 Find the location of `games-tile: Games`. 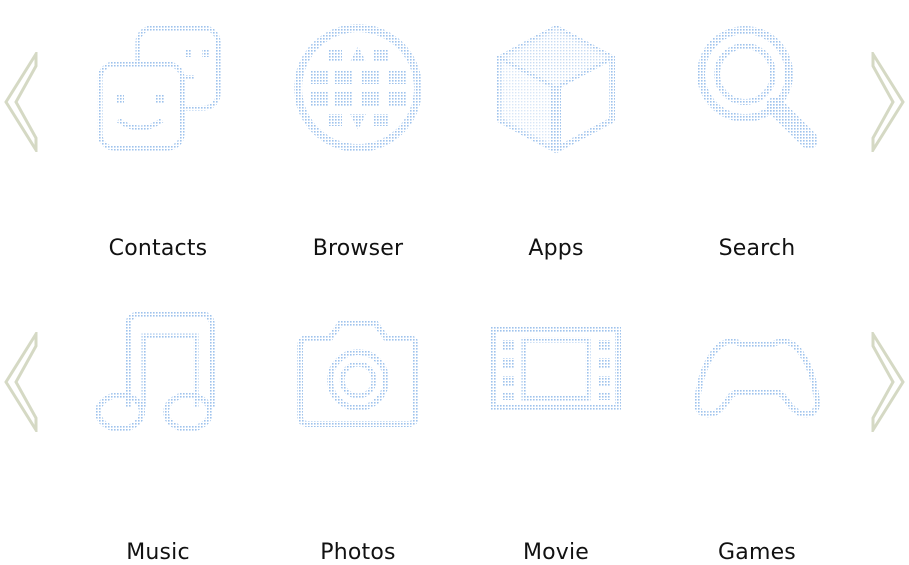

games-tile: Games is located at coordinates (757, 422).